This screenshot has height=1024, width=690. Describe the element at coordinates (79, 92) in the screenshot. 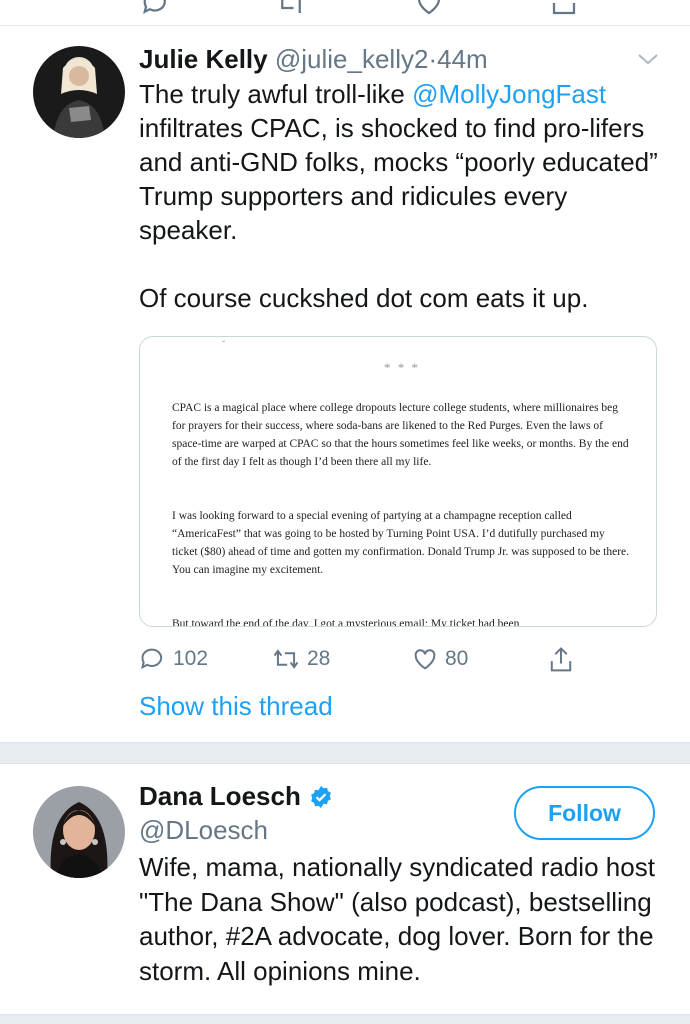

I see `author-avatar` at that location.